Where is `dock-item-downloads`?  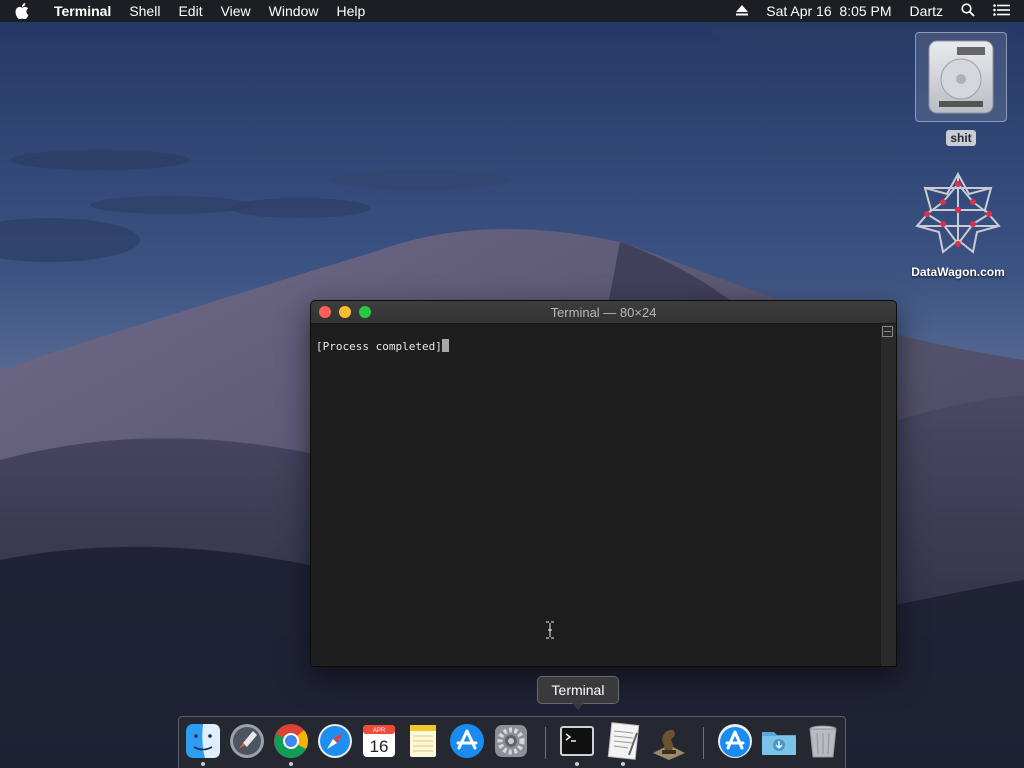
dock-item-downloads is located at coordinates (779, 741).